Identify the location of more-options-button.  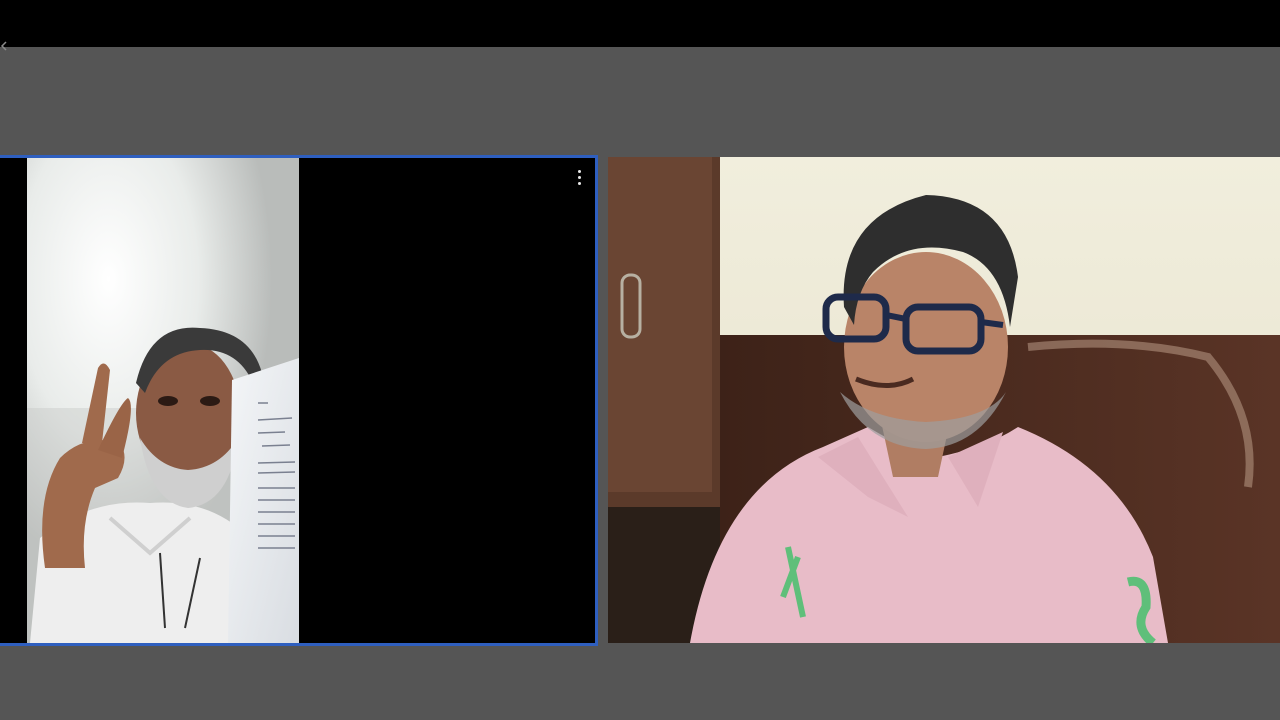
(579, 177).